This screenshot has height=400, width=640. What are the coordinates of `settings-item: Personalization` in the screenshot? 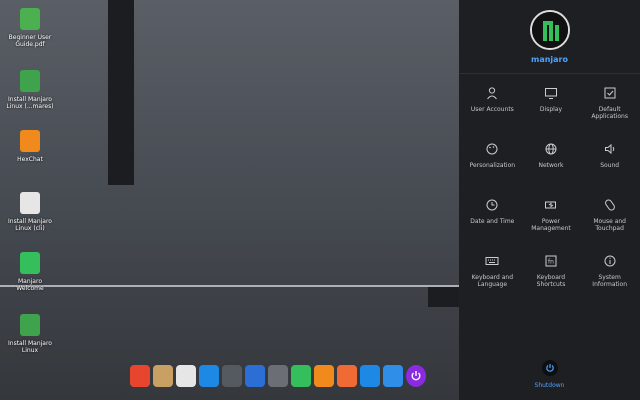 It's located at (492, 170).